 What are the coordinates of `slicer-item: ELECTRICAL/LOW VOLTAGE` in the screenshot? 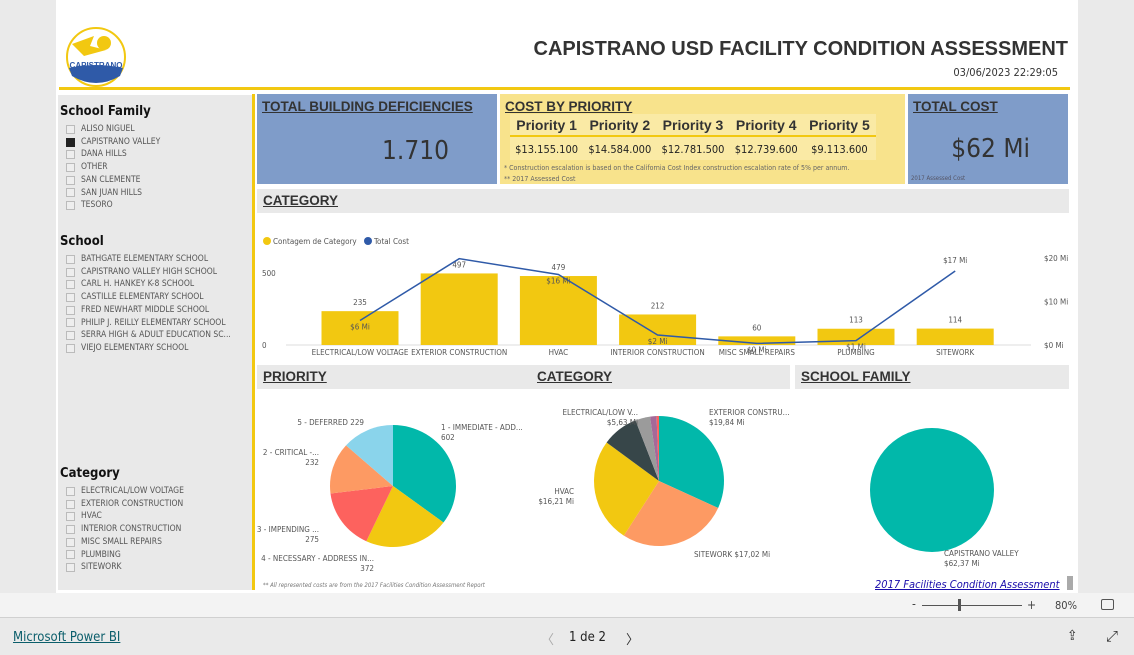 It's located at (125, 491).